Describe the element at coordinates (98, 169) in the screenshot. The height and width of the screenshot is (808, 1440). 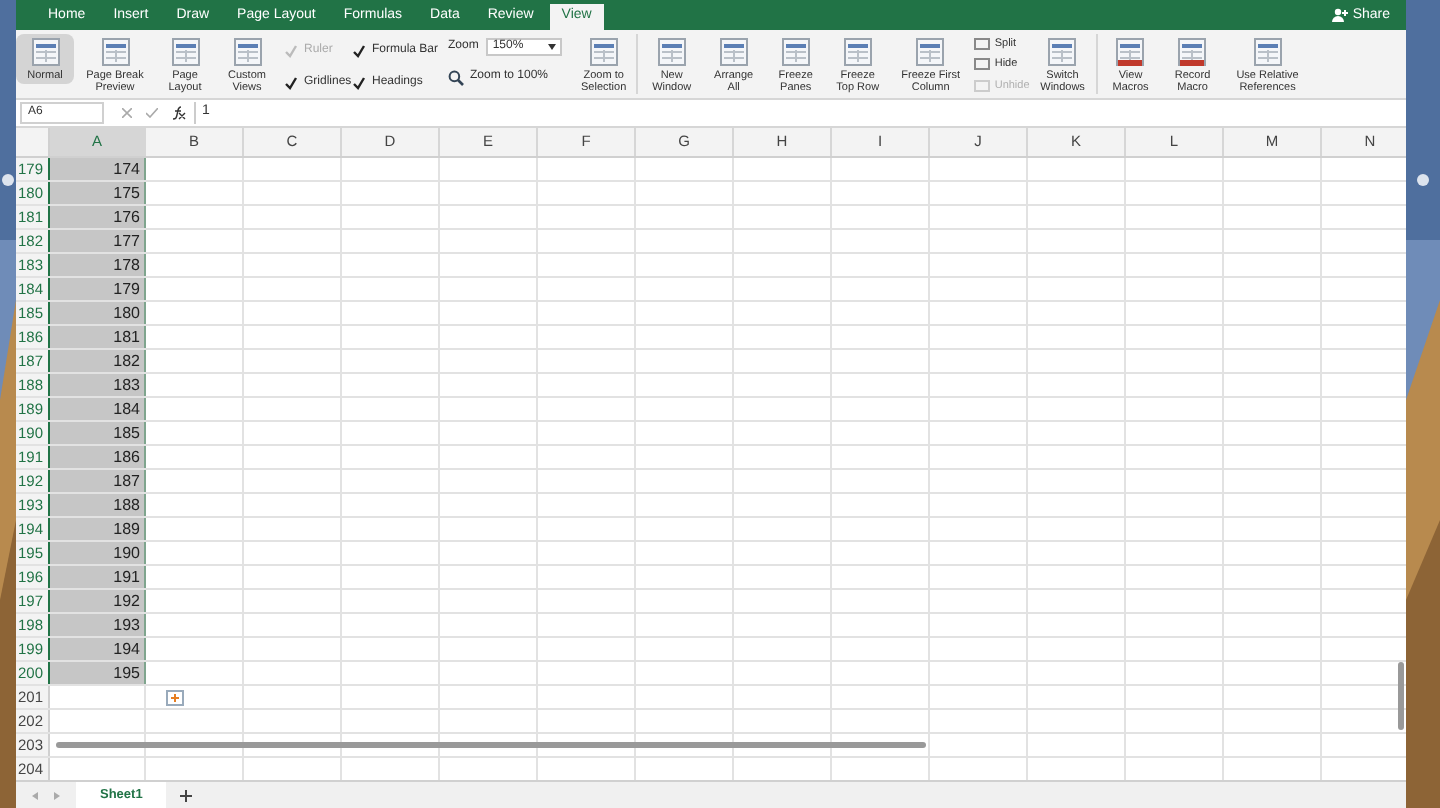
I see `table-cell: 174` at that location.